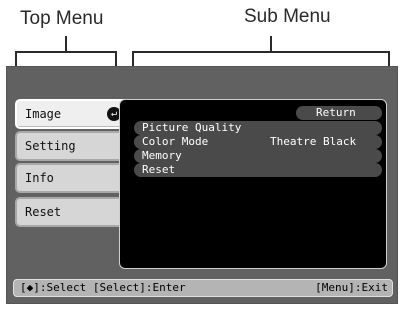 Image resolution: width=400 pixels, height=310 pixels. What do you see at coordinates (72, 114) in the screenshot?
I see `top-menu-item-image: Image ↵` at bounding box center [72, 114].